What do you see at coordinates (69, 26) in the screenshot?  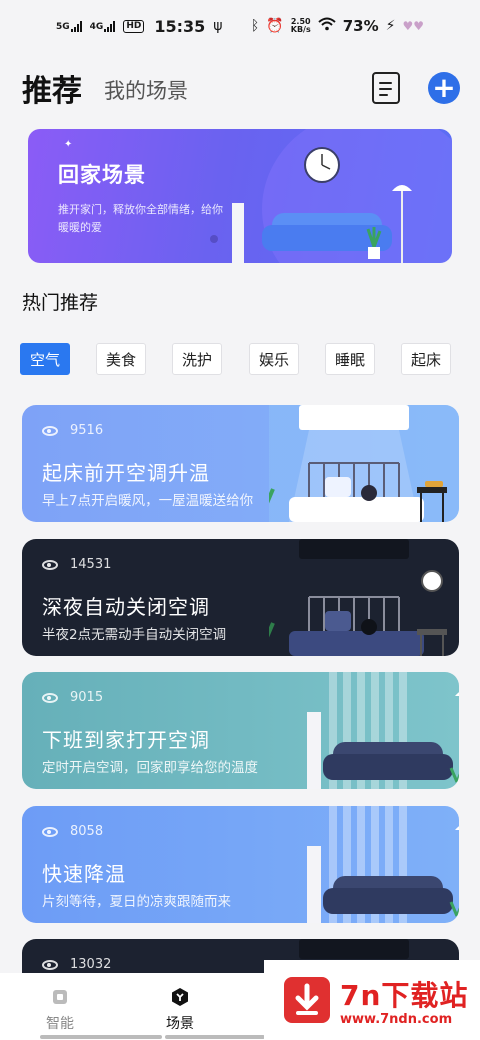 I see `signal-5g-indicator: 5G` at bounding box center [69, 26].